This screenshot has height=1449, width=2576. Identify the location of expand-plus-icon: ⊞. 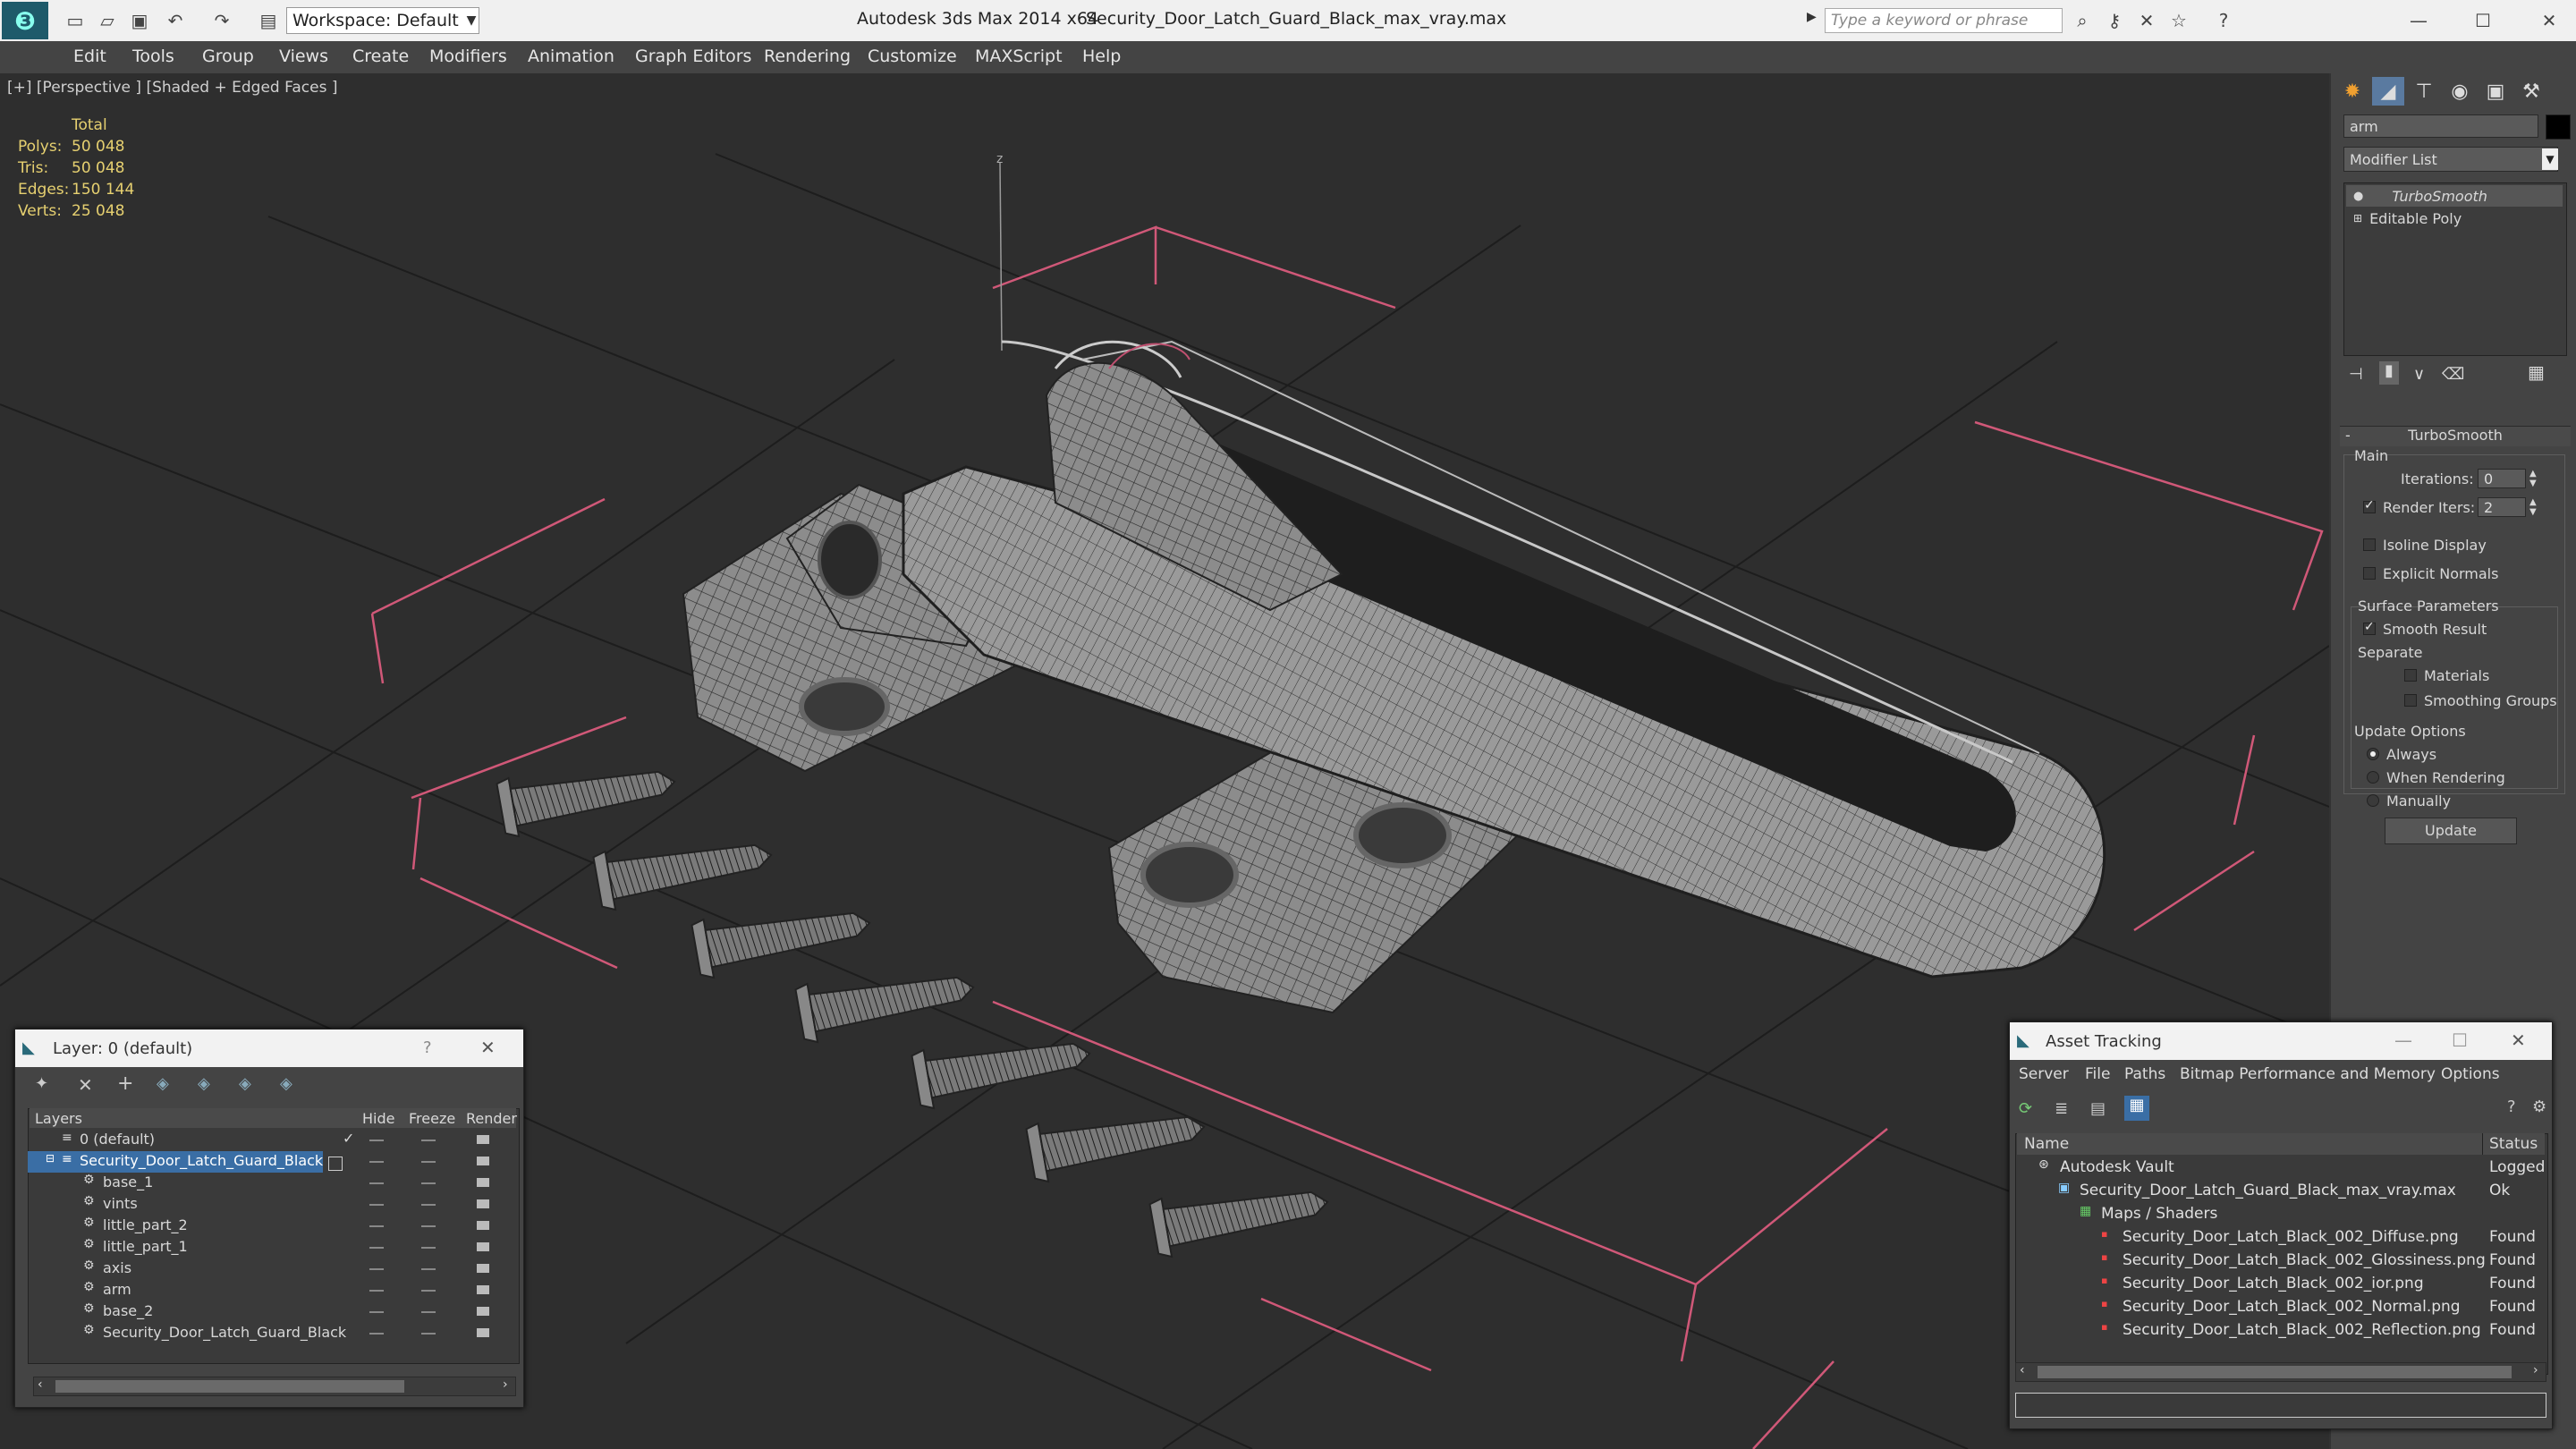
(2357, 218).